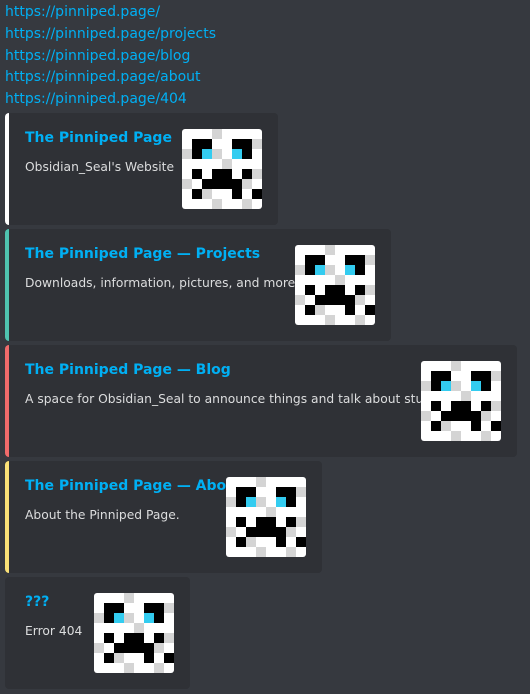 The height and width of the screenshot is (694, 530). I want to click on embed-title: The Pinniped Page, so click(98, 138).